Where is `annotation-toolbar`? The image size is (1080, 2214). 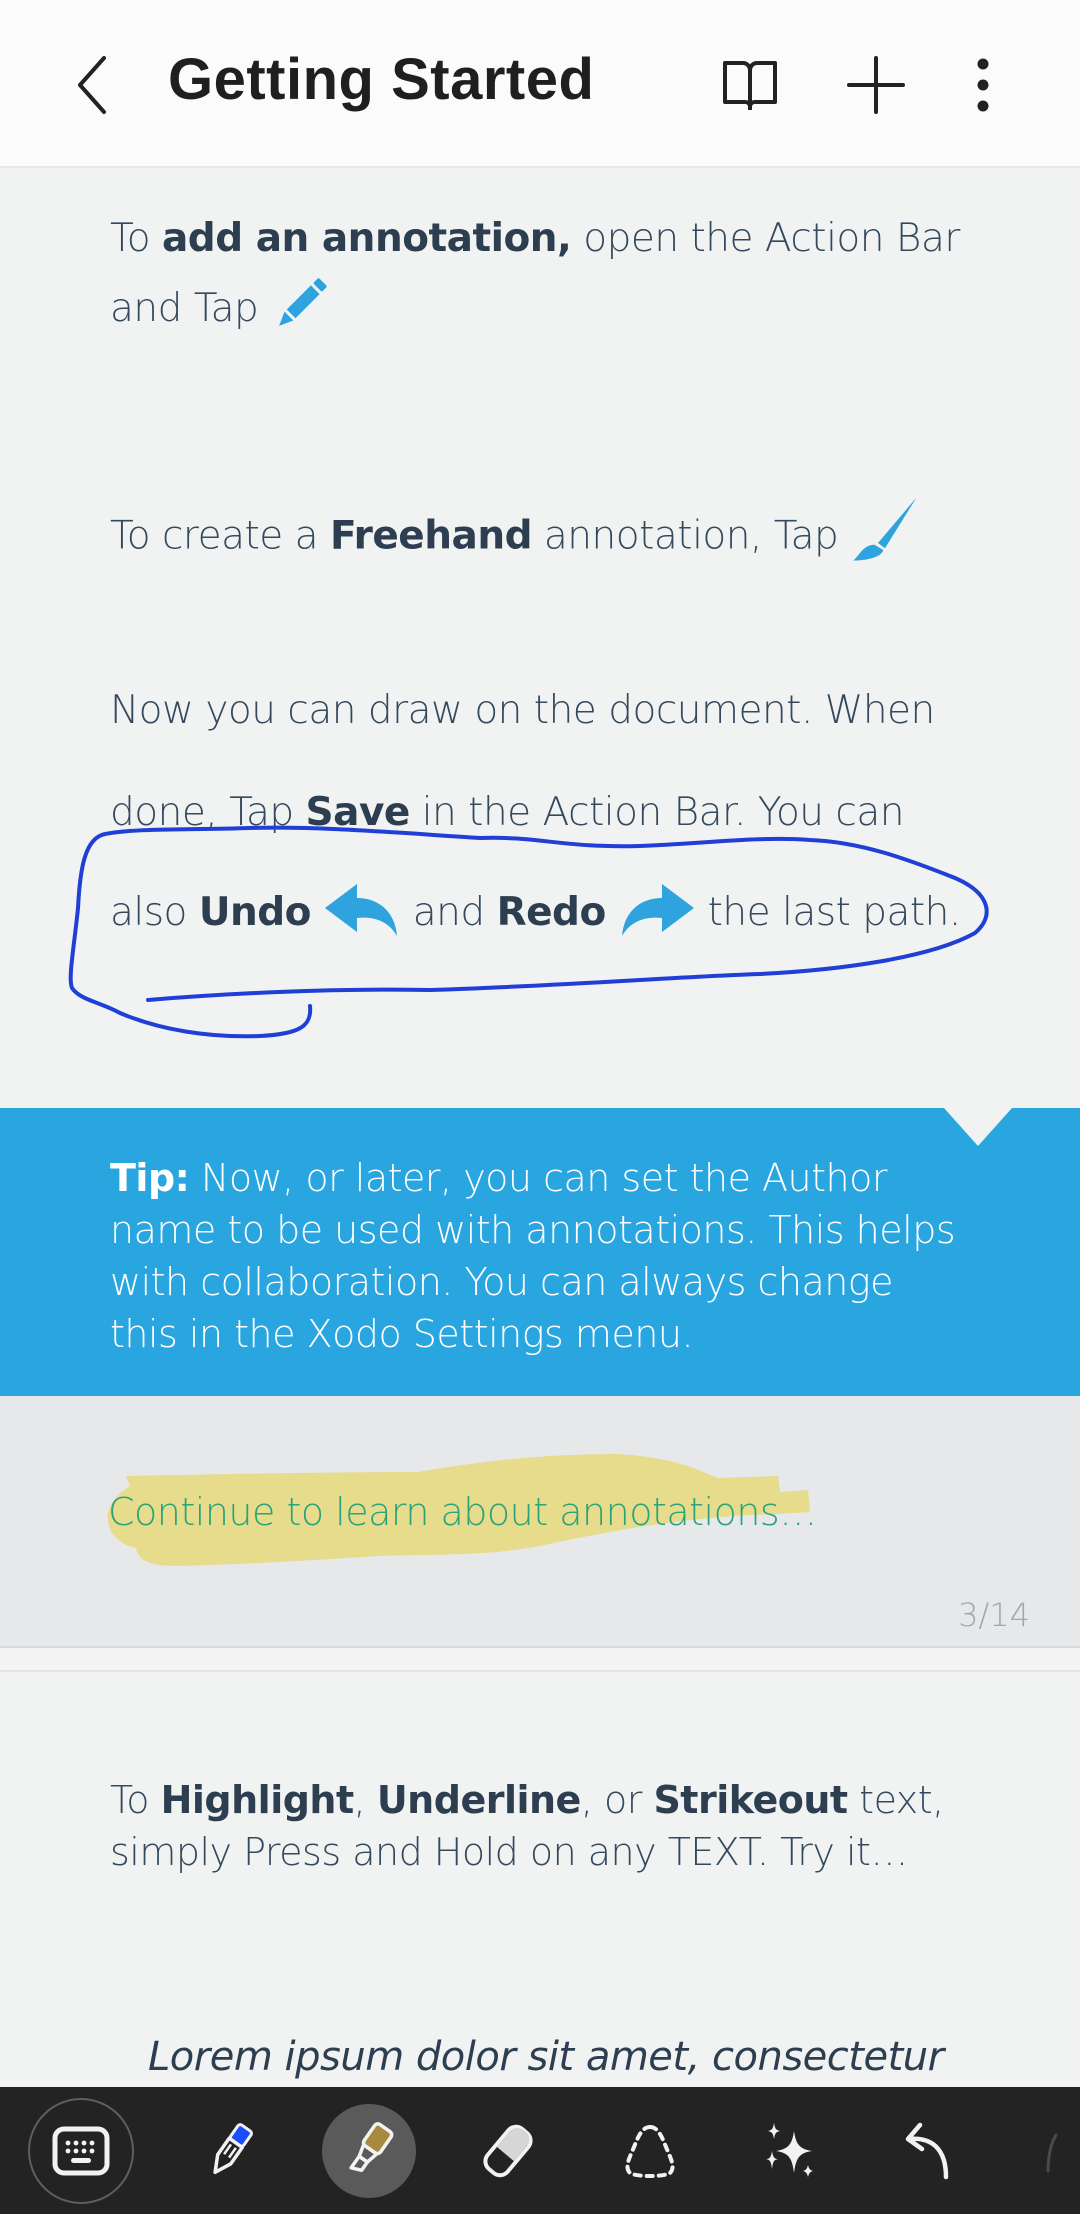 annotation-toolbar is located at coordinates (540, 2150).